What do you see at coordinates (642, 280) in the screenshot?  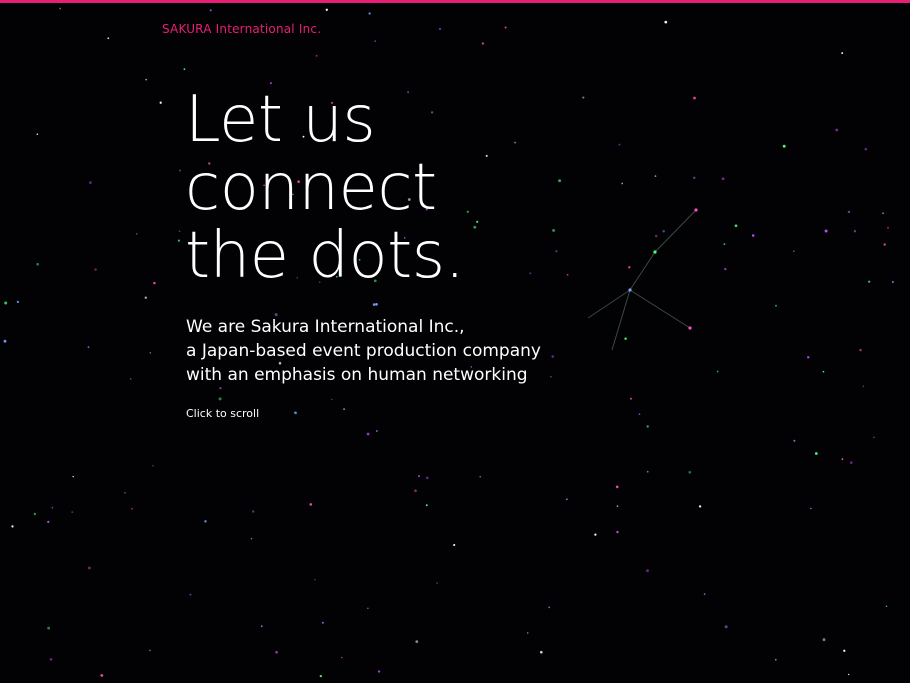 I see `constellation-lines` at bounding box center [642, 280].